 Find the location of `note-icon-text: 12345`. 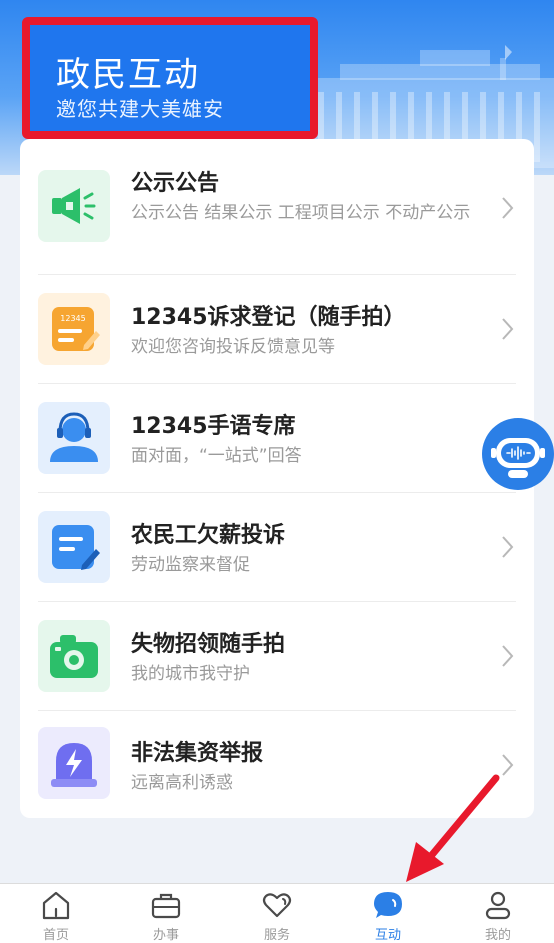

note-icon-text: 12345 is located at coordinates (72, 318).